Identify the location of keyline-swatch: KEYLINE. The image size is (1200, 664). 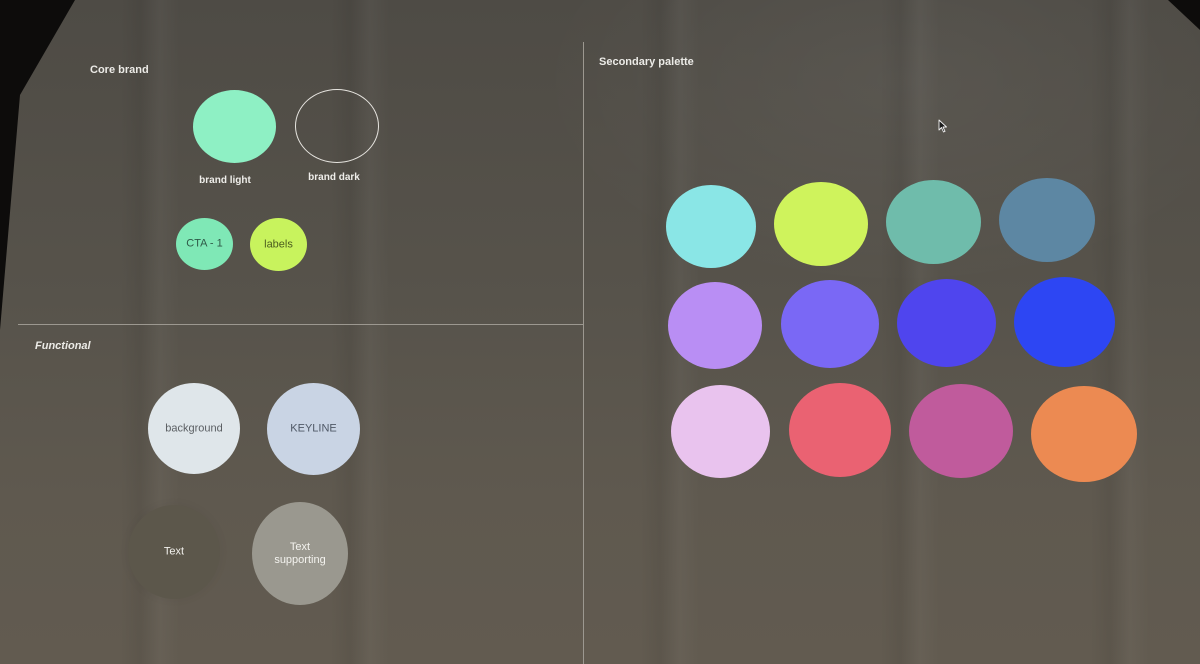
(313, 429).